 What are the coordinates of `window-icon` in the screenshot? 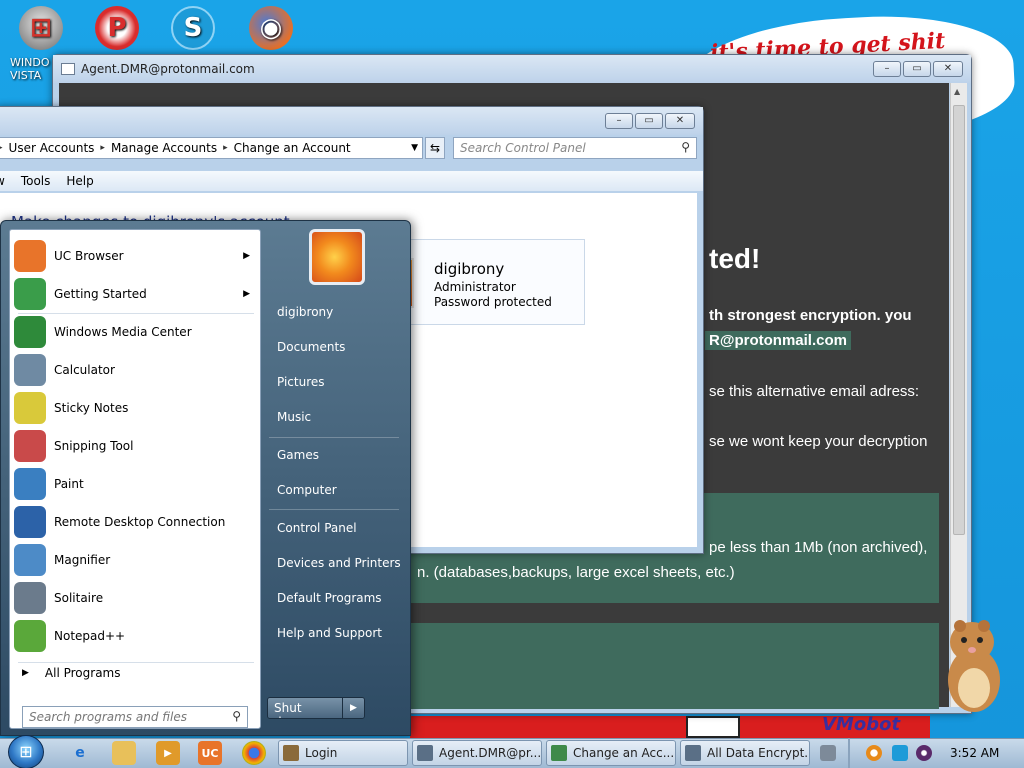 It's located at (425, 753).